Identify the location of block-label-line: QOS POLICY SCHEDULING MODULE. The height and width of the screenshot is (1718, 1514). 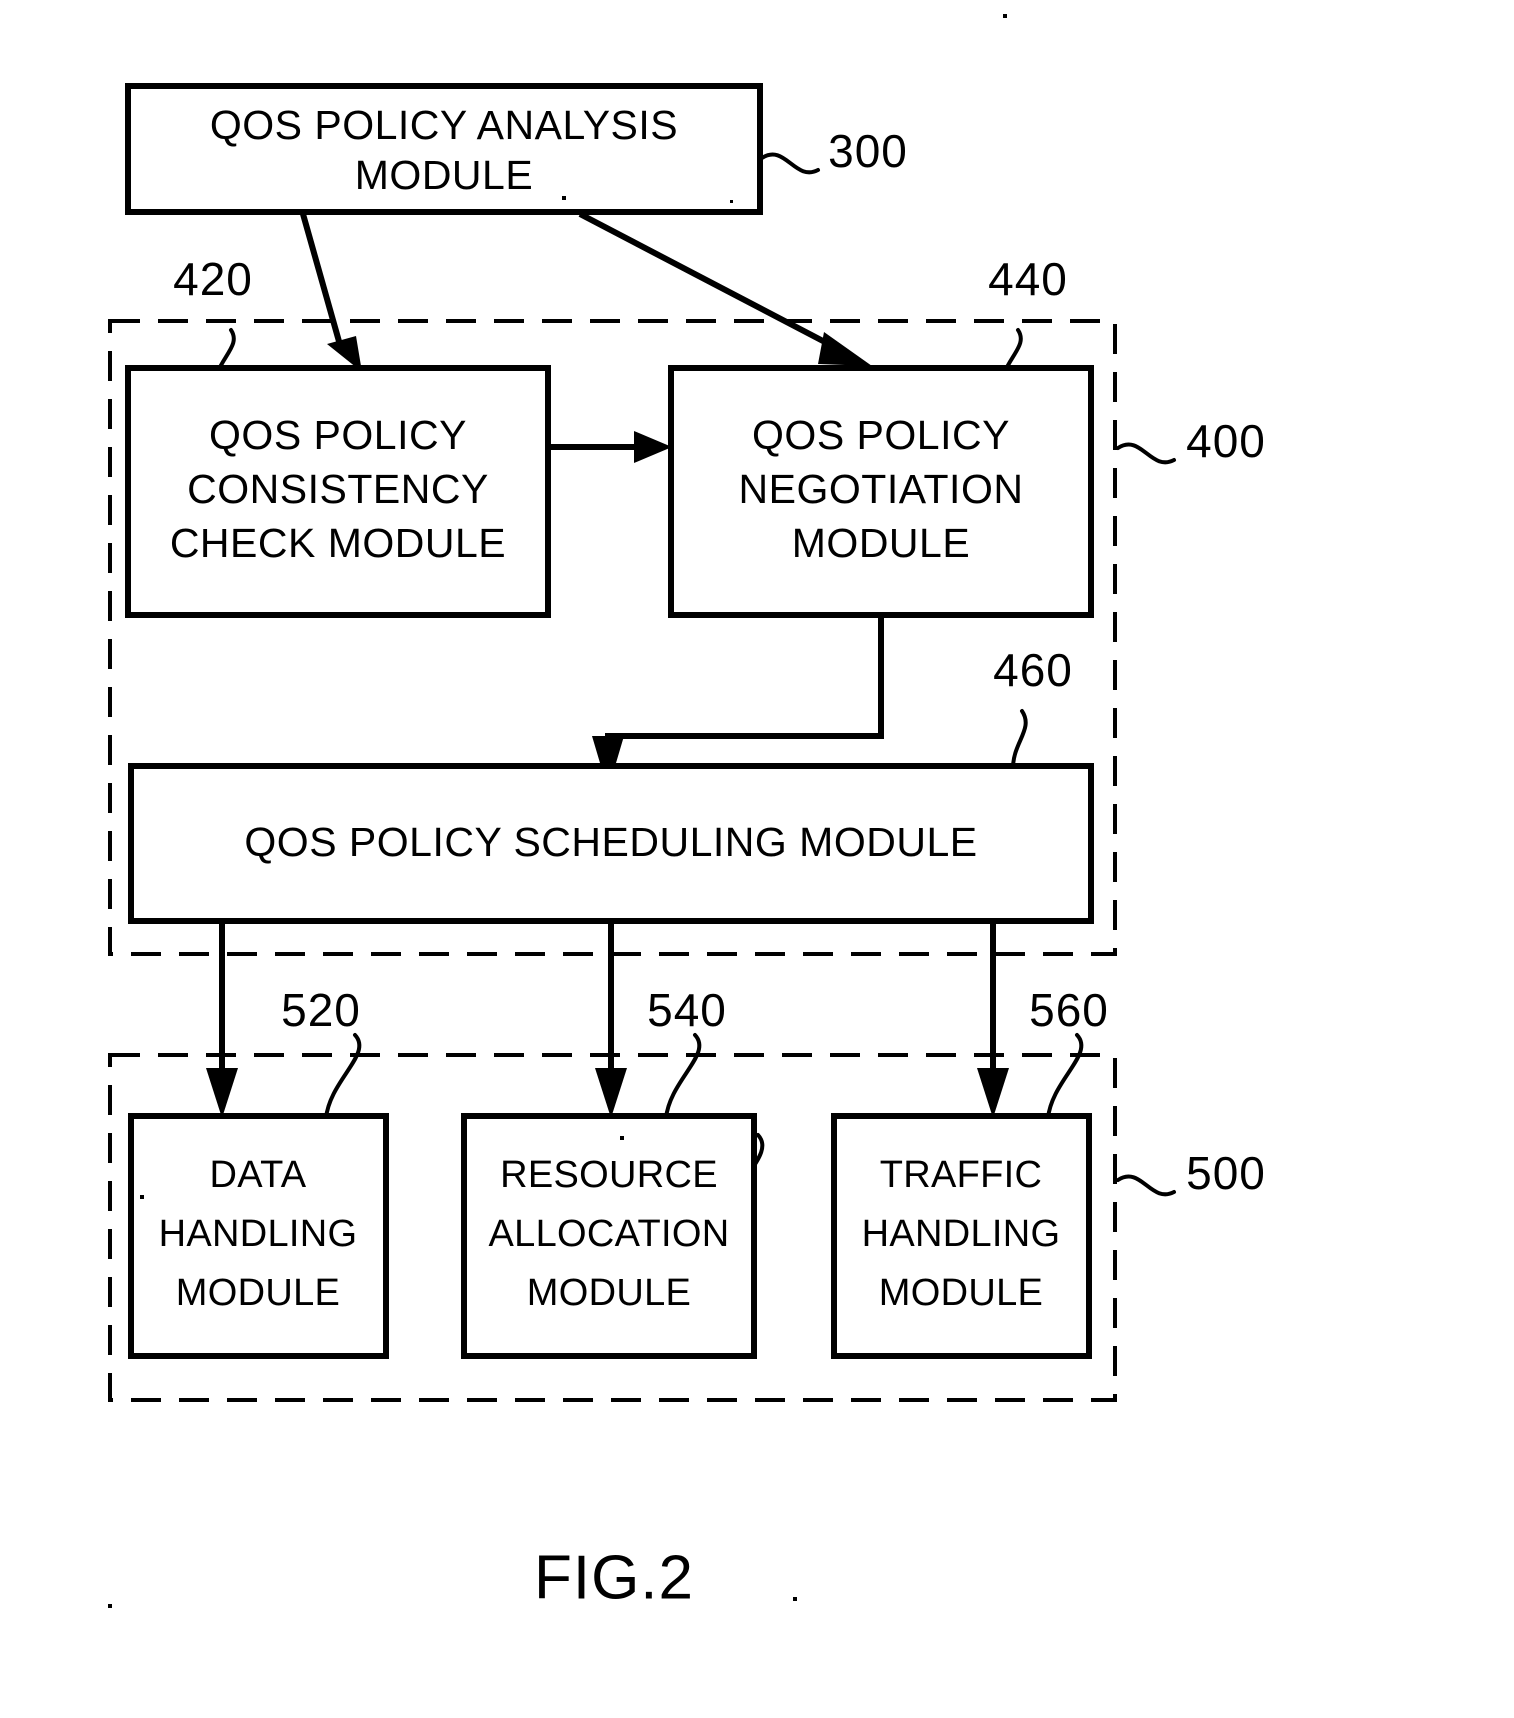
(610, 842).